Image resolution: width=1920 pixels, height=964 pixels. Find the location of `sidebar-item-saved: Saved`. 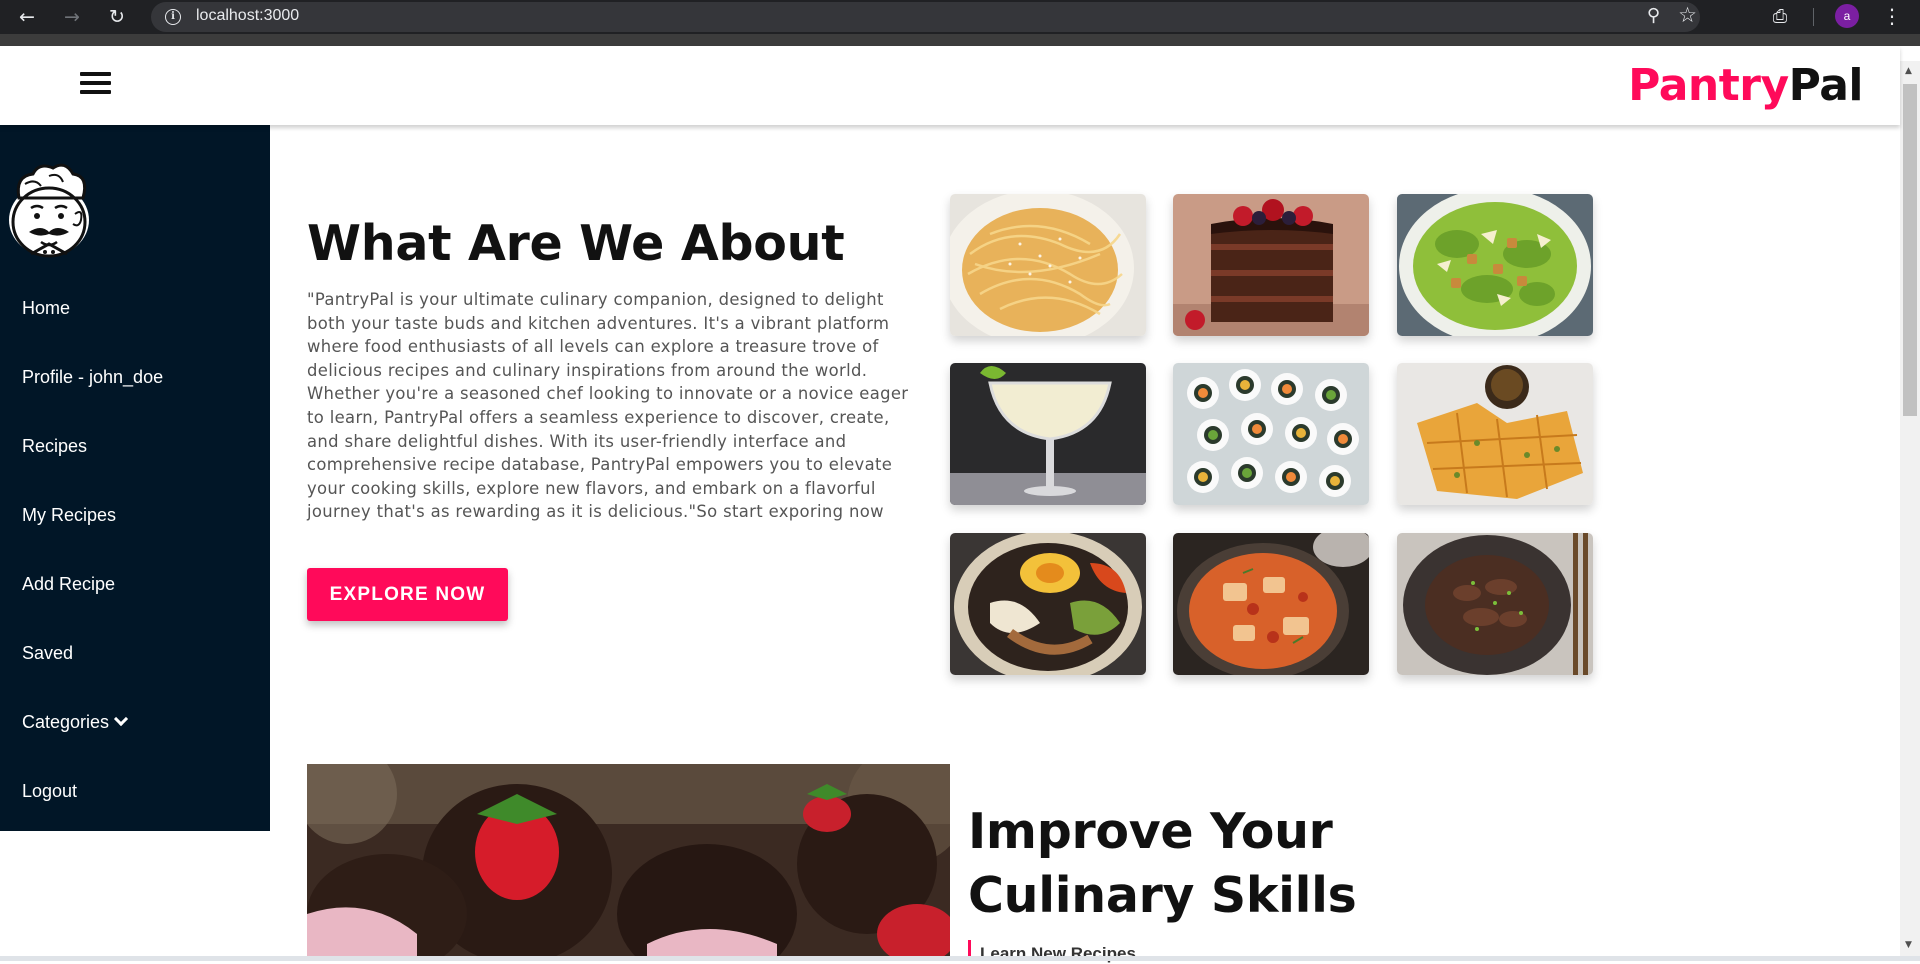

sidebar-item-saved: Saved is located at coordinates (47, 653).